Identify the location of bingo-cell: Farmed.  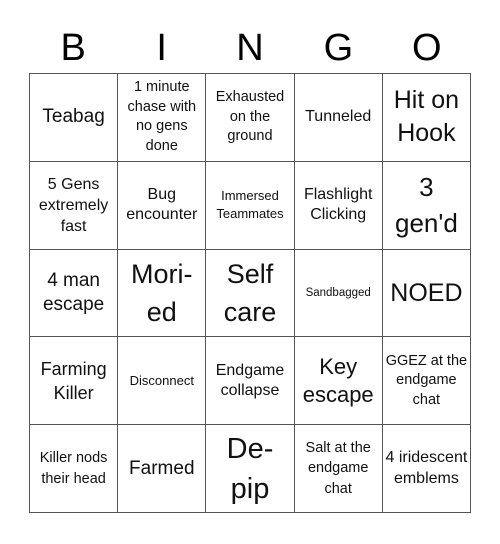
(162, 469).